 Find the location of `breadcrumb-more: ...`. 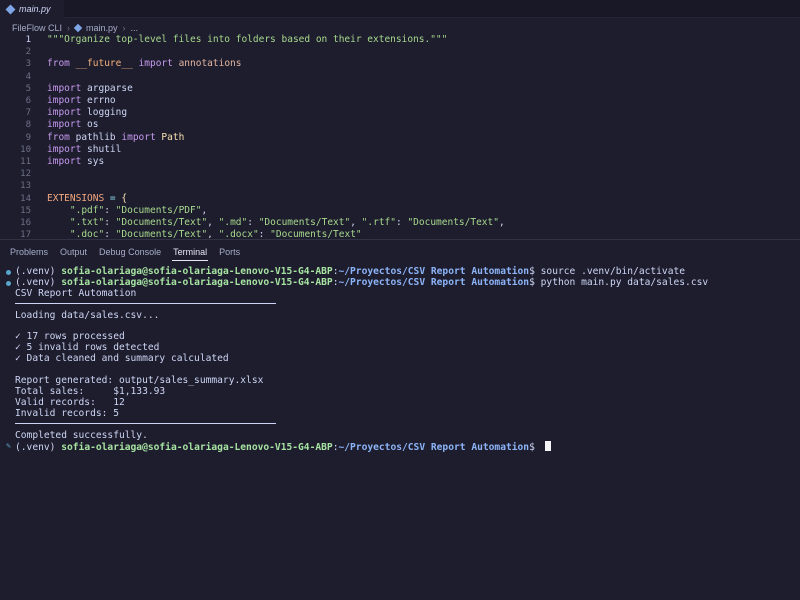

breadcrumb-more: ... is located at coordinates (135, 28).